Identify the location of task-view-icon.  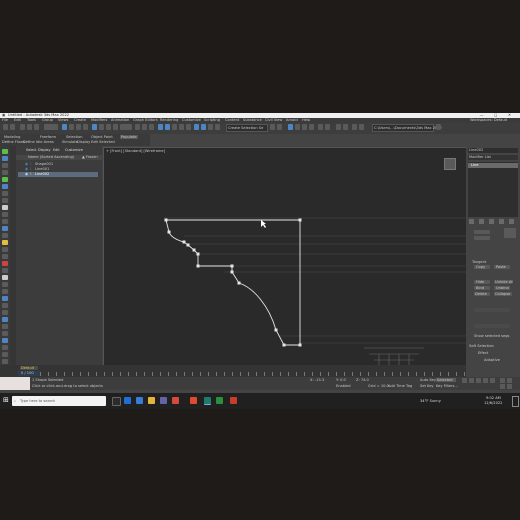
(116, 401).